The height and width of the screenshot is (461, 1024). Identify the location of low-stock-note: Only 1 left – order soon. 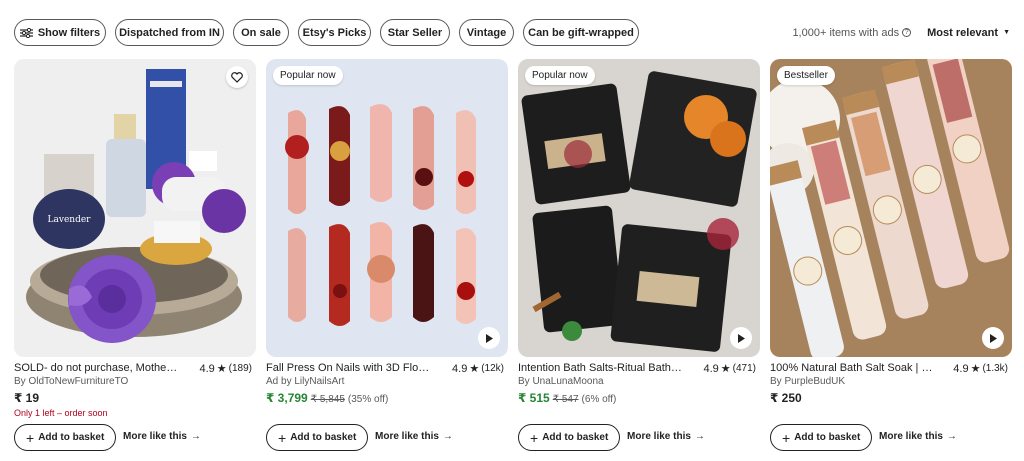
(61, 413).